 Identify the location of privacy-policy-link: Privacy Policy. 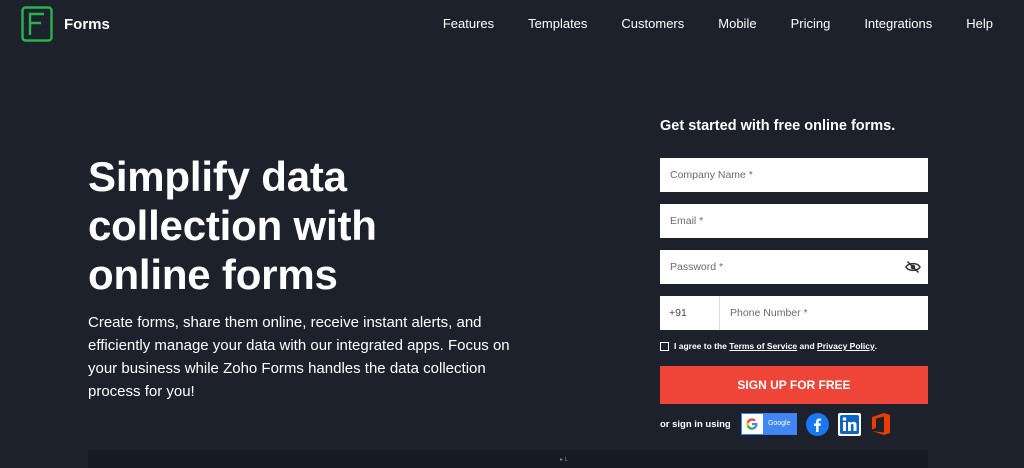
(846, 346).